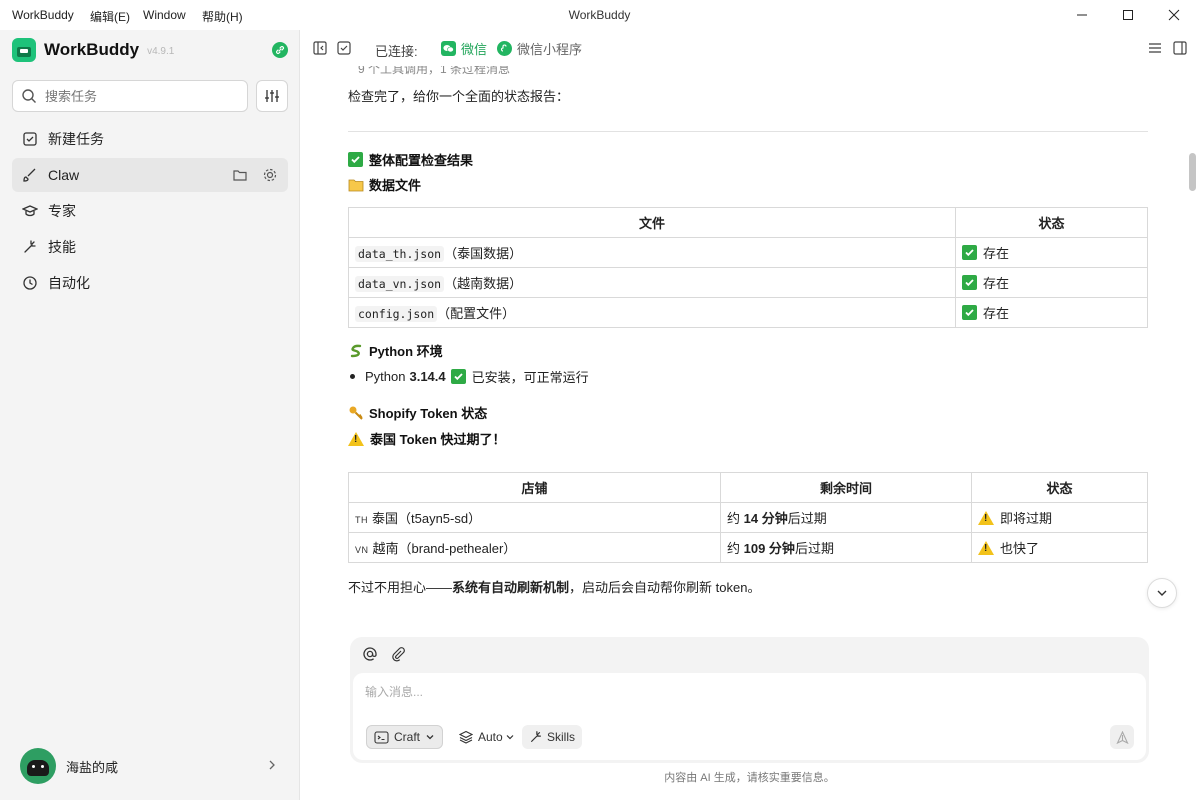 This screenshot has width=1199, height=800. Describe the element at coordinates (534, 547) in the screenshot. I see `table-cell: VN 越南（brand-pethealer）` at that location.